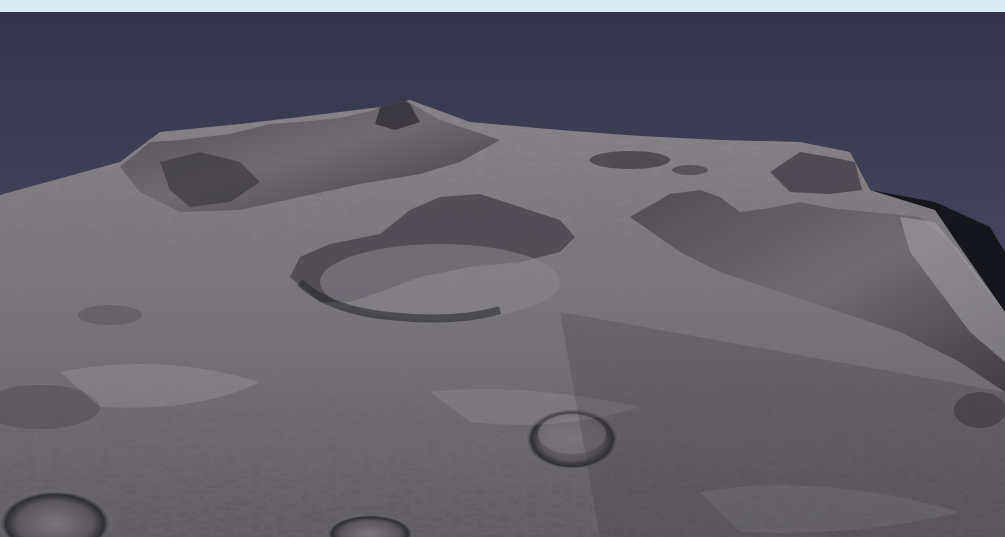  Describe the element at coordinates (630, 160) in the screenshot. I see `back-crater` at that location.